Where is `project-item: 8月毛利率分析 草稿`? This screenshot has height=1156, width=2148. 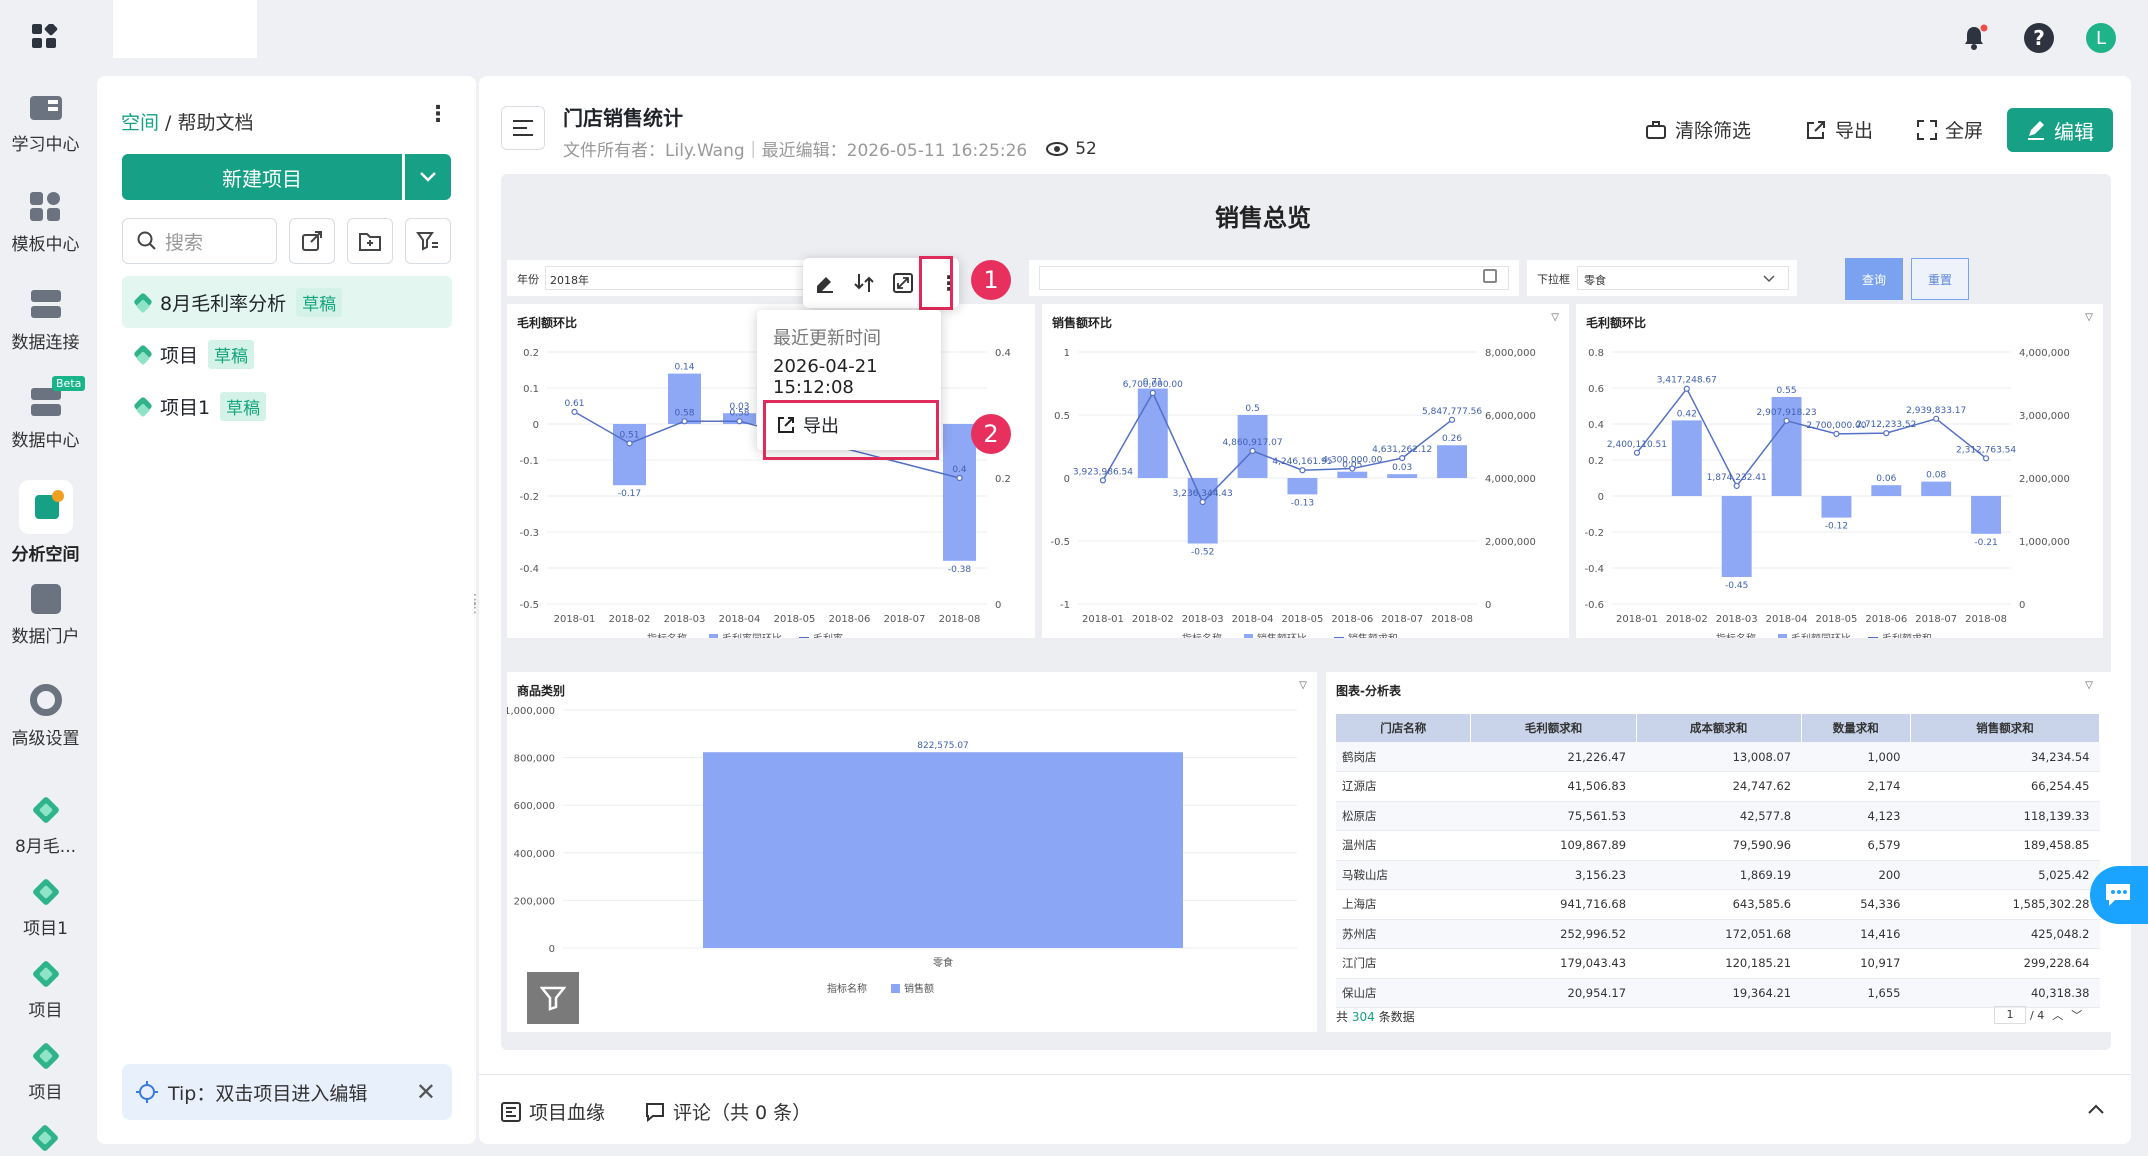
project-item: 8月毛利率分析 草稿 is located at coordinates (287, 302).